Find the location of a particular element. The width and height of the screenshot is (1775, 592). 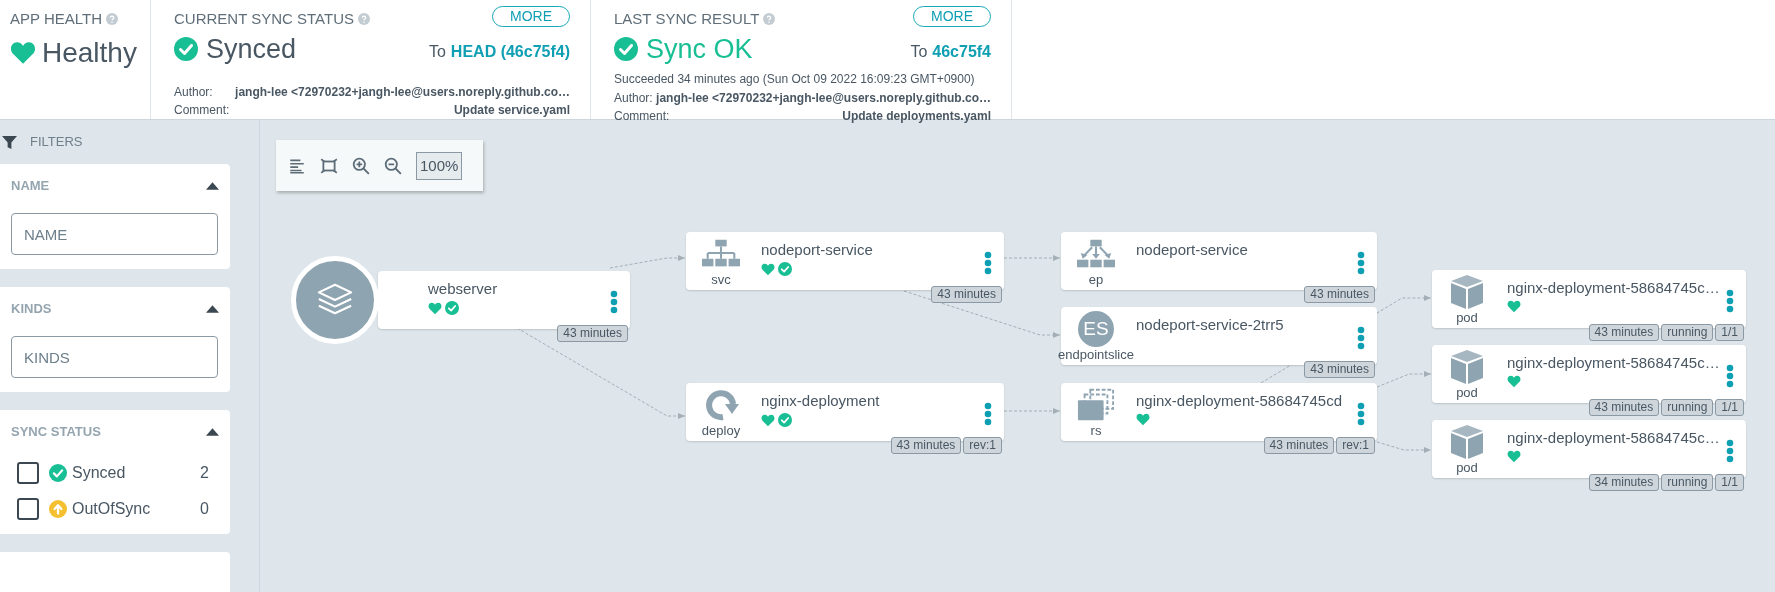

section-label: CURRENT SYNC STATUS is located at coordinates (264, 19).